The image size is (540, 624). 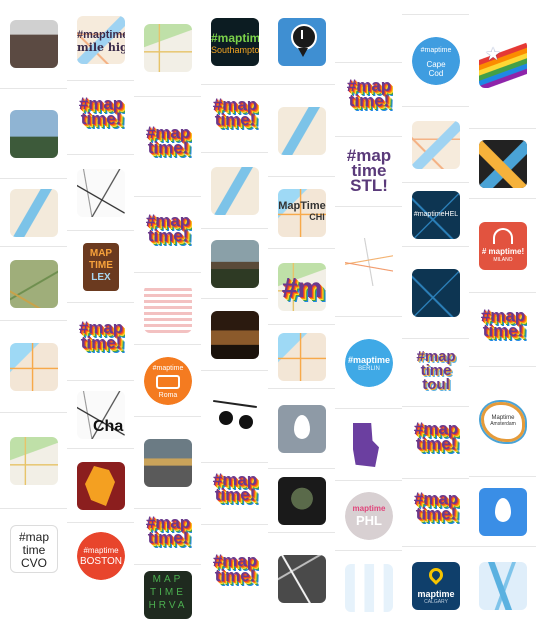 I want to click on grid-cell: #maptime BERLIN, so click(x=368, y=362).